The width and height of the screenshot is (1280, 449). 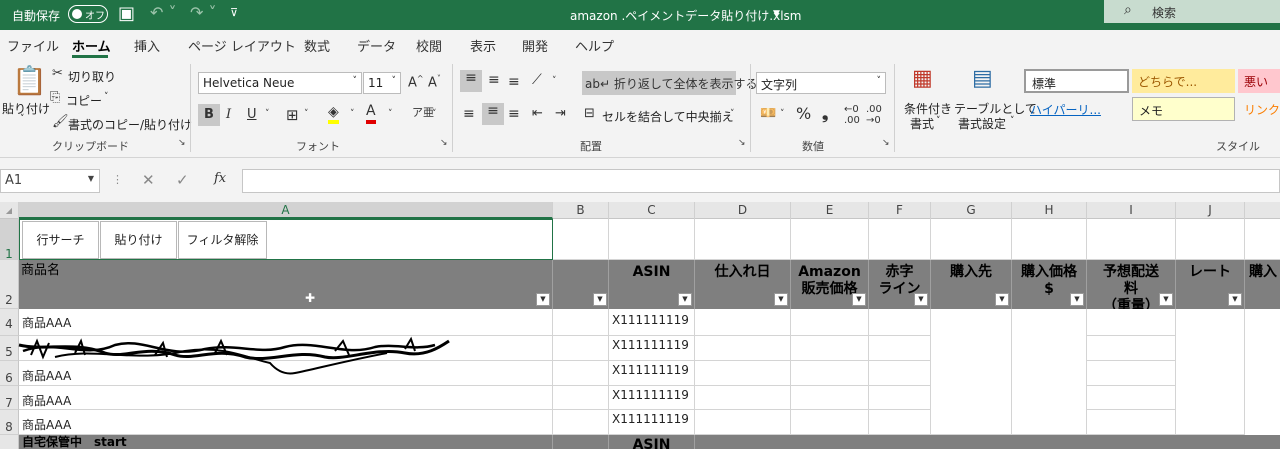 I want to click on formula-input, so click(x=761, y=181).